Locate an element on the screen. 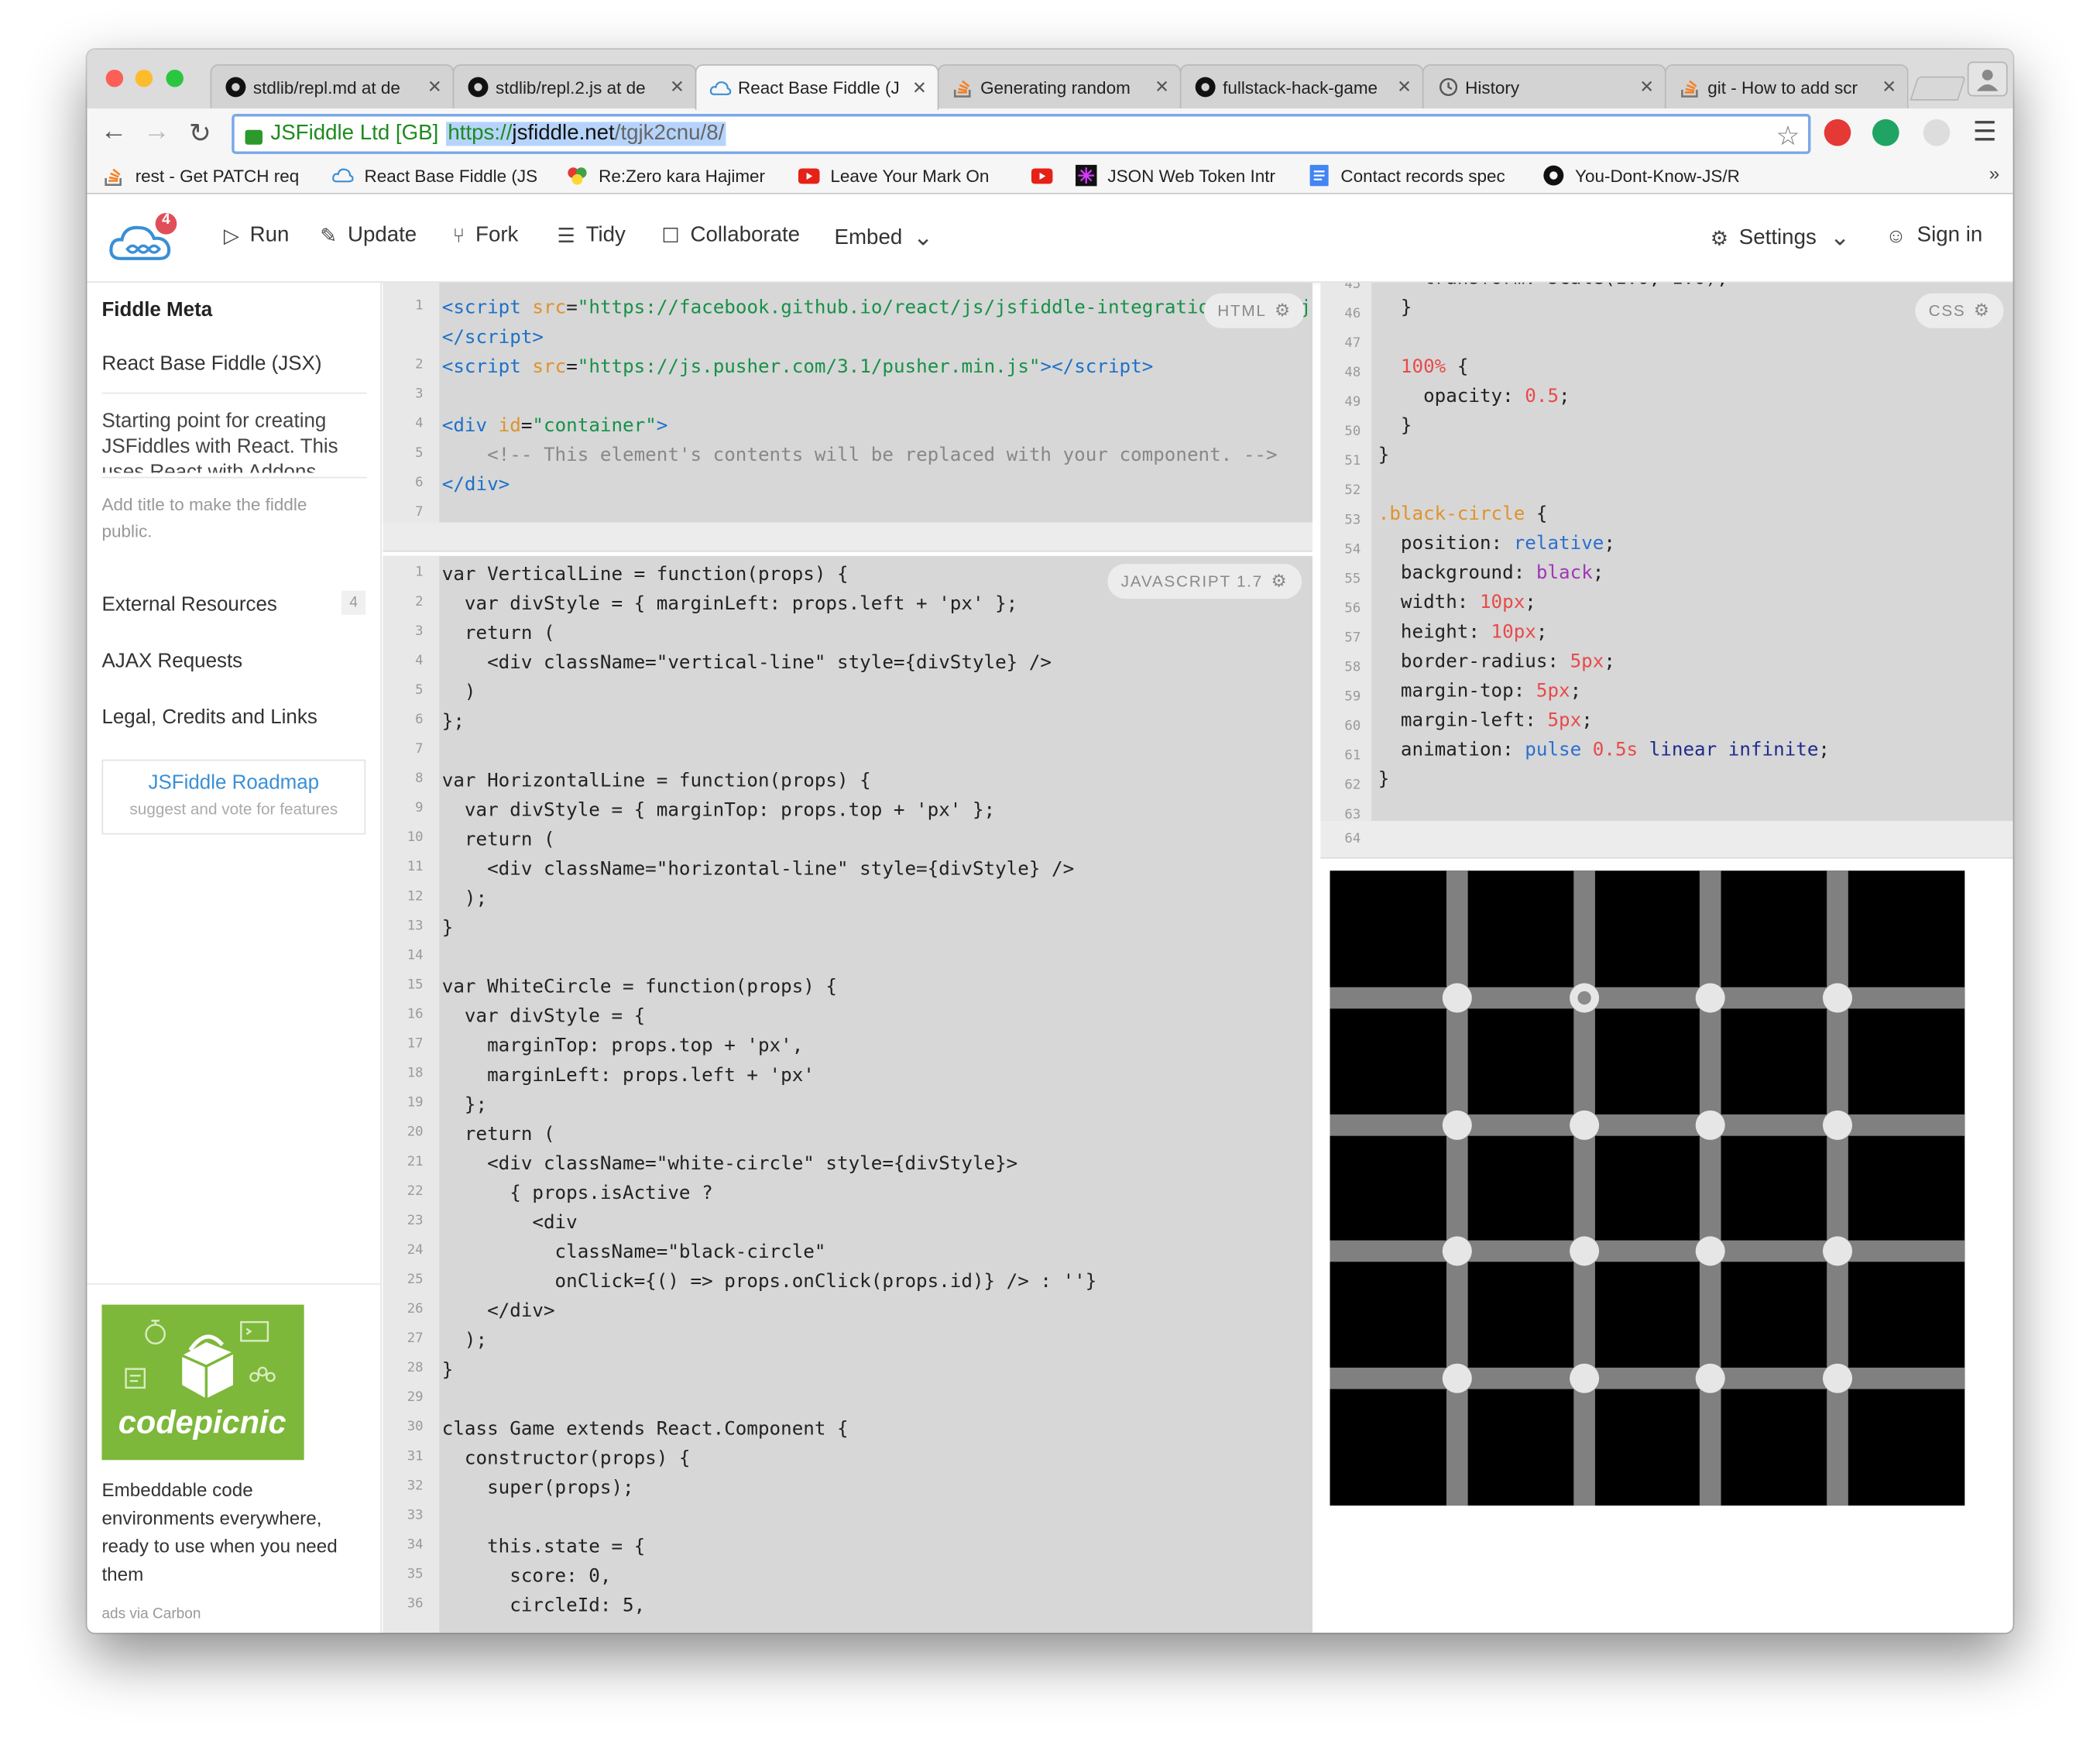 The width and height of the screenshot is (2100, 1758). tab-stdlib-repl-md: stdlib/repl.md at de ✕ is located at coordinates (332, 86).